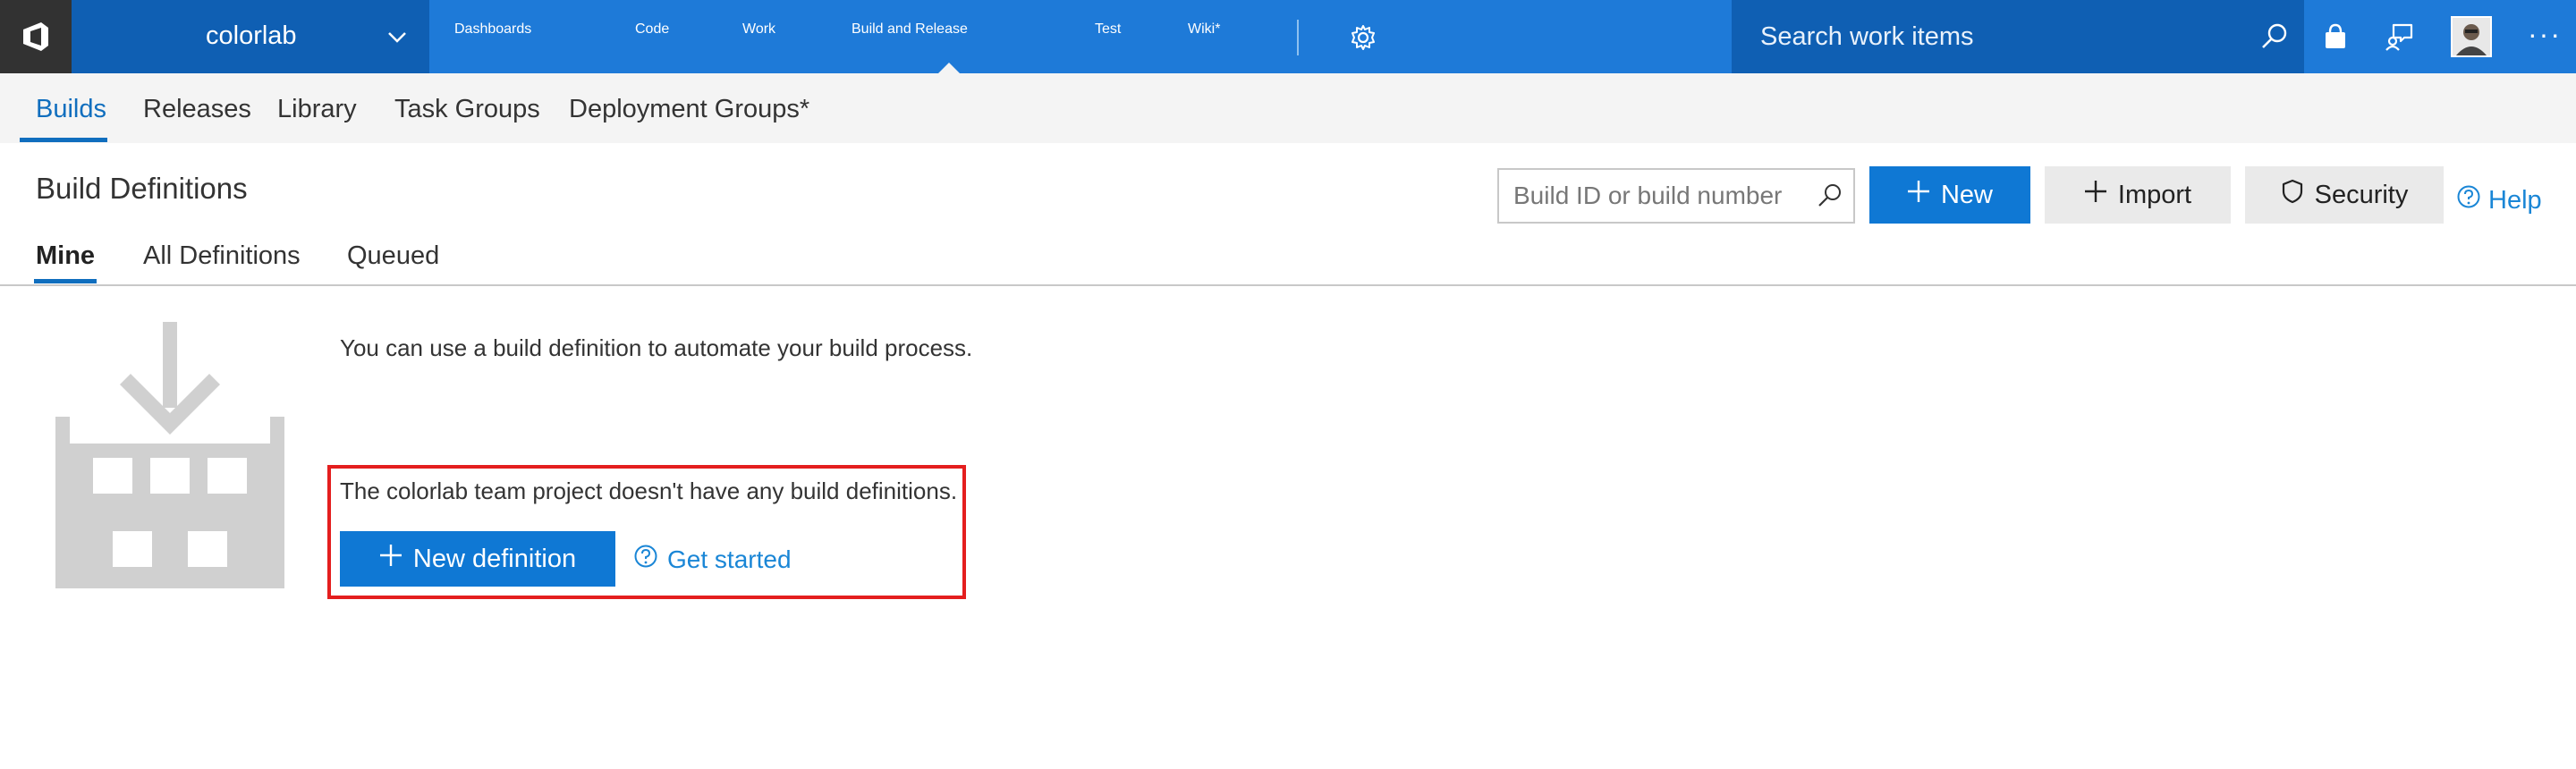 This screenshot has height=769, width=2576. Describe the element at coordinates (63, 140) in the screenshot. I see `subnav-active-underline` at that location.